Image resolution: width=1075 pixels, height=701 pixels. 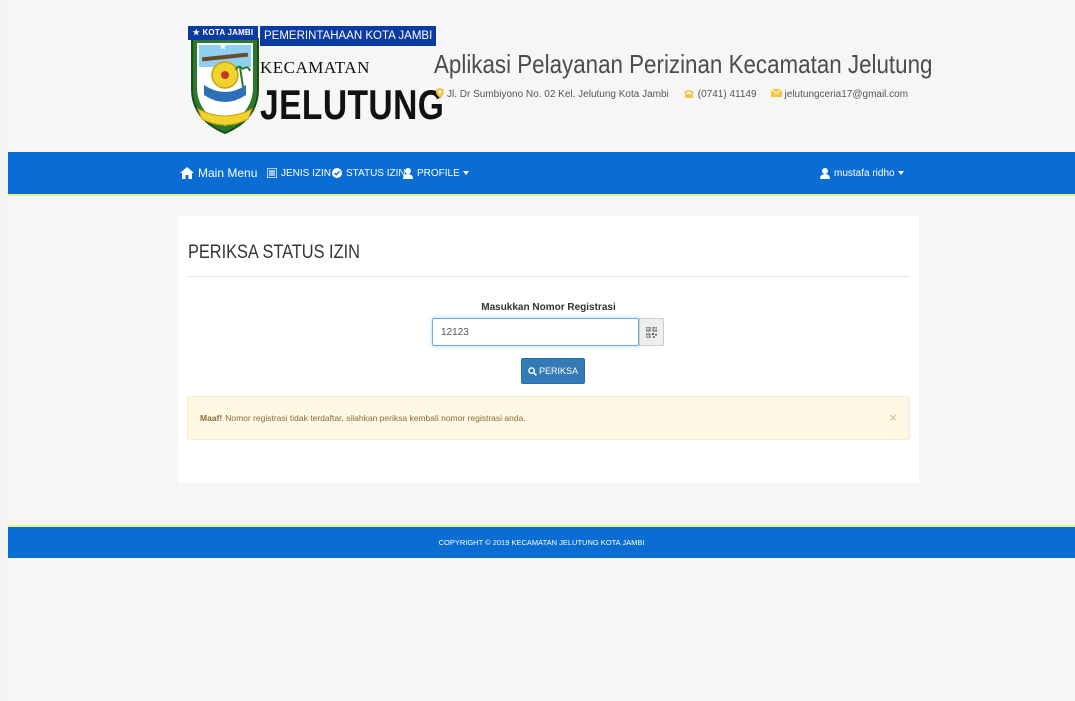 I want to click on nav-main-menu-label: Main Menu, so click(x=228, y=173).